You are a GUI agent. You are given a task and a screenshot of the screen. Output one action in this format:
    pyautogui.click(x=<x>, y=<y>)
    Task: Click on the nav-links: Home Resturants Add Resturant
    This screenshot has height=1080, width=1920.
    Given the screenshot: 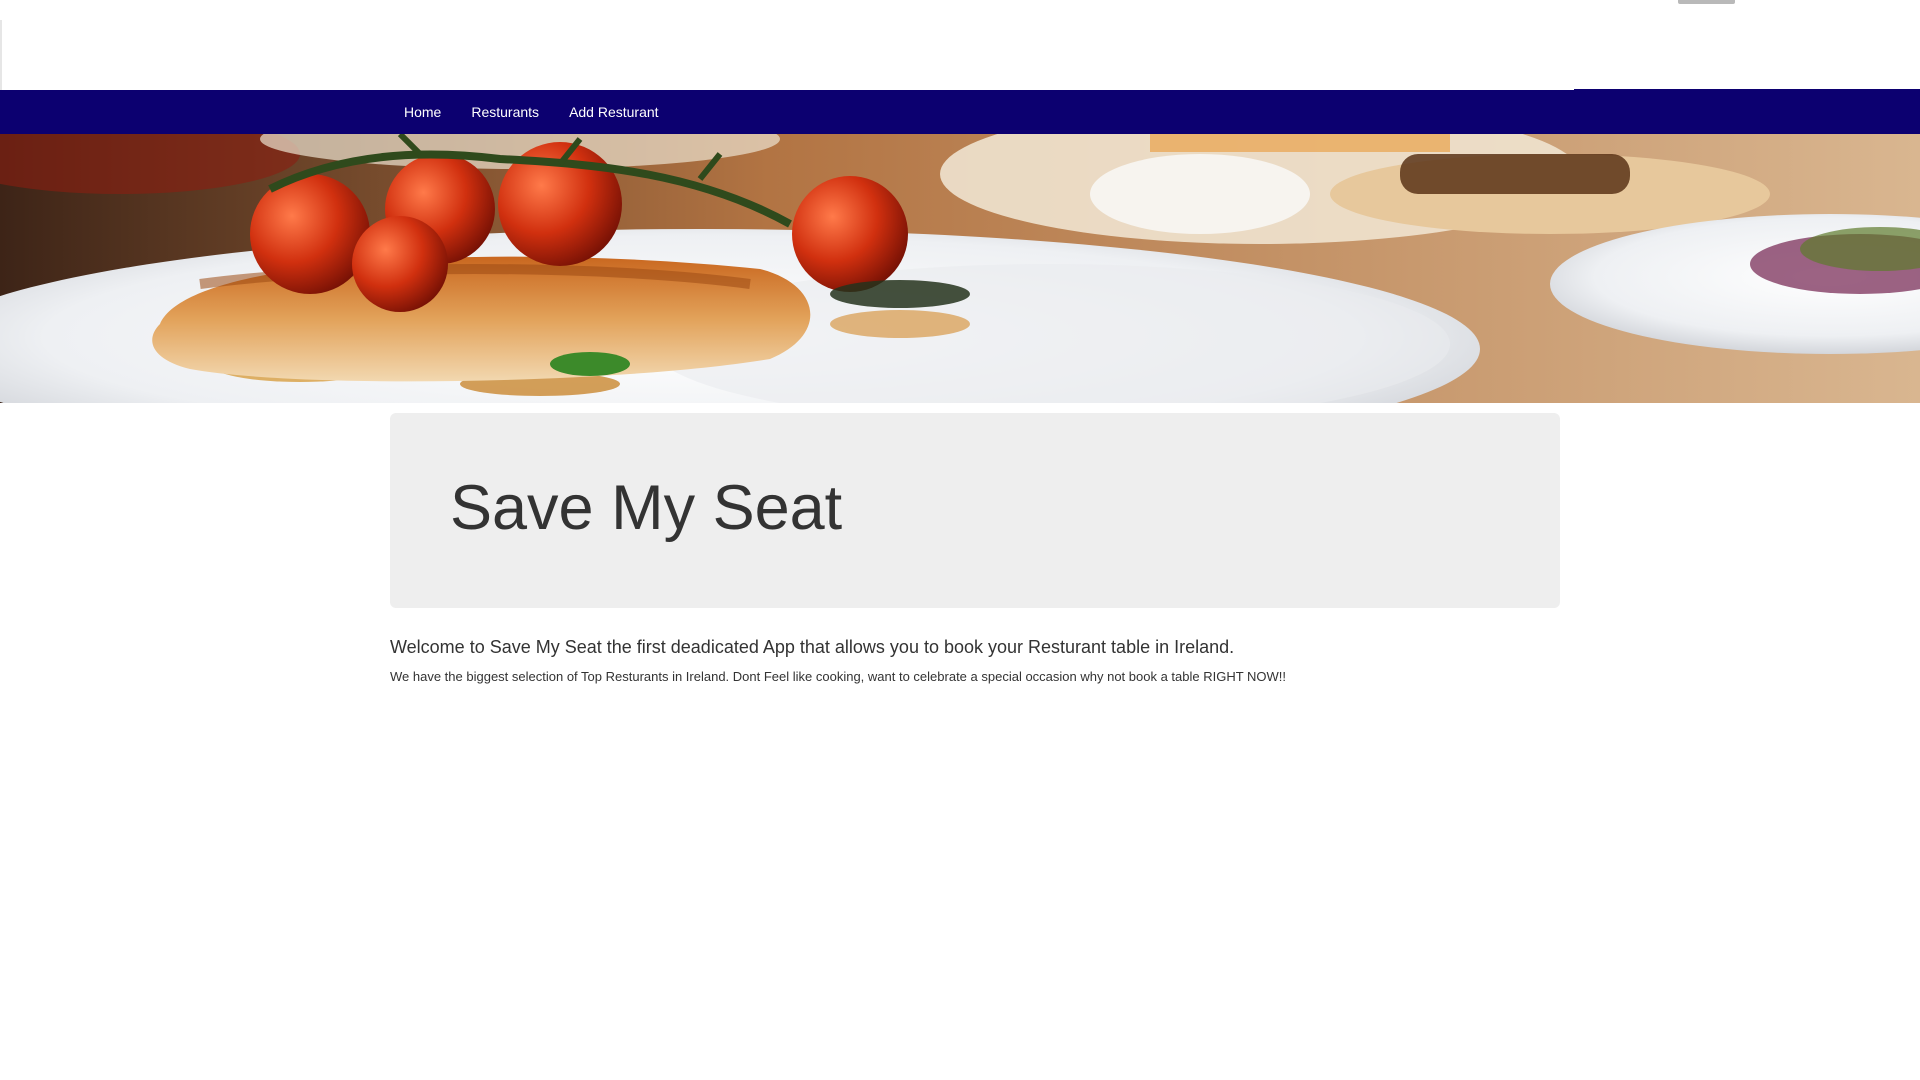 What is the action you would take?
    pyautogui.click(x=531, y=112)
    